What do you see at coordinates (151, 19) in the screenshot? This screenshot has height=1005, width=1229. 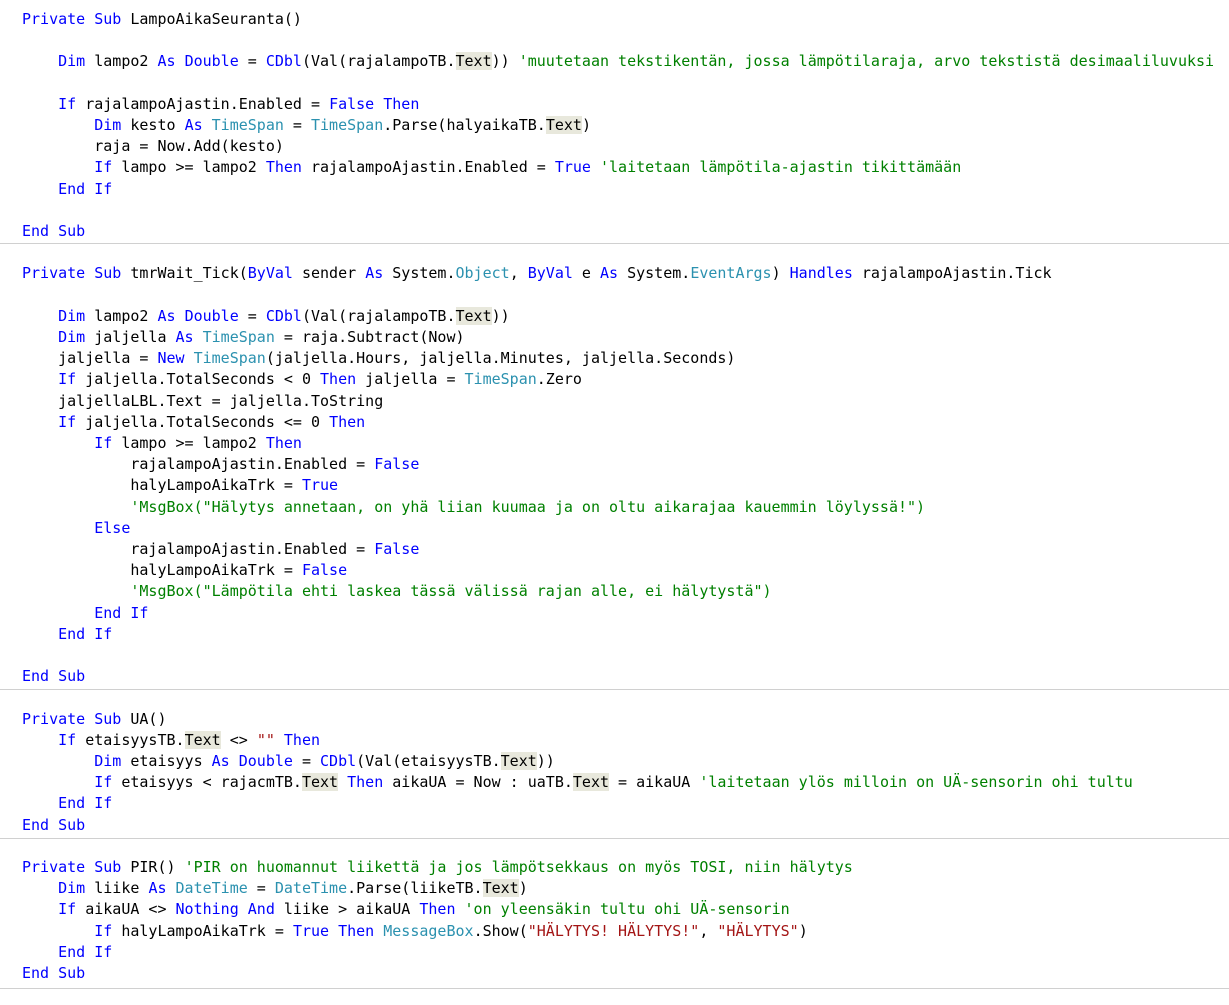 I see `code-line: Private Sub LampoAikaSeuranta()` at bounding box center [151, 19].